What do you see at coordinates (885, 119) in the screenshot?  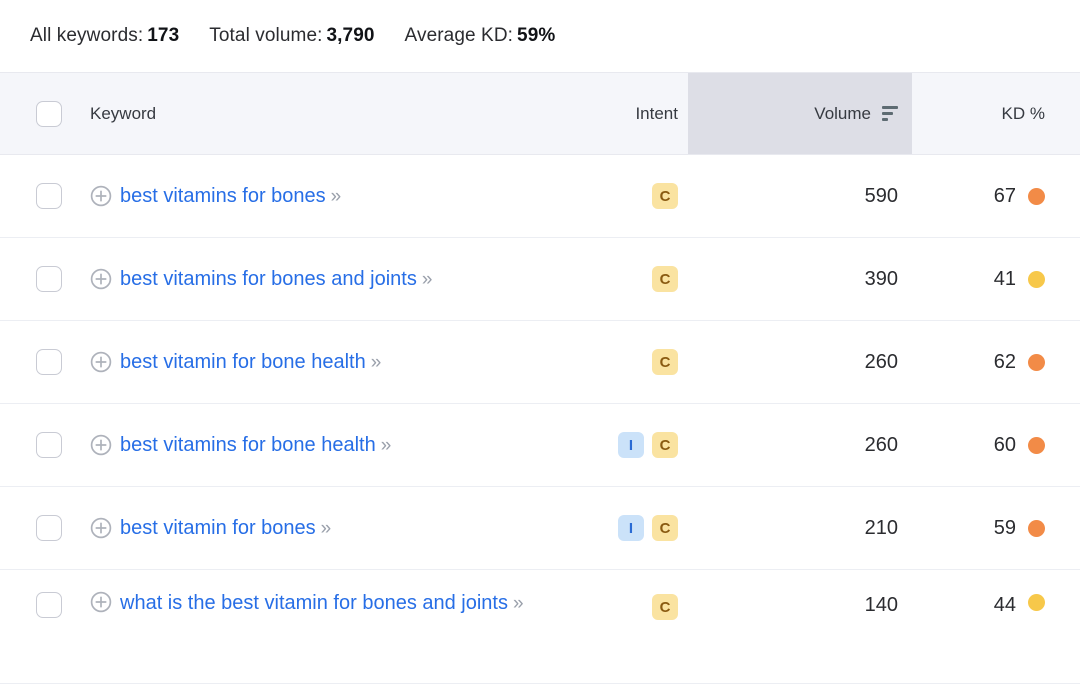 I see `sort-bar-short` at bounding box center [885, 119].